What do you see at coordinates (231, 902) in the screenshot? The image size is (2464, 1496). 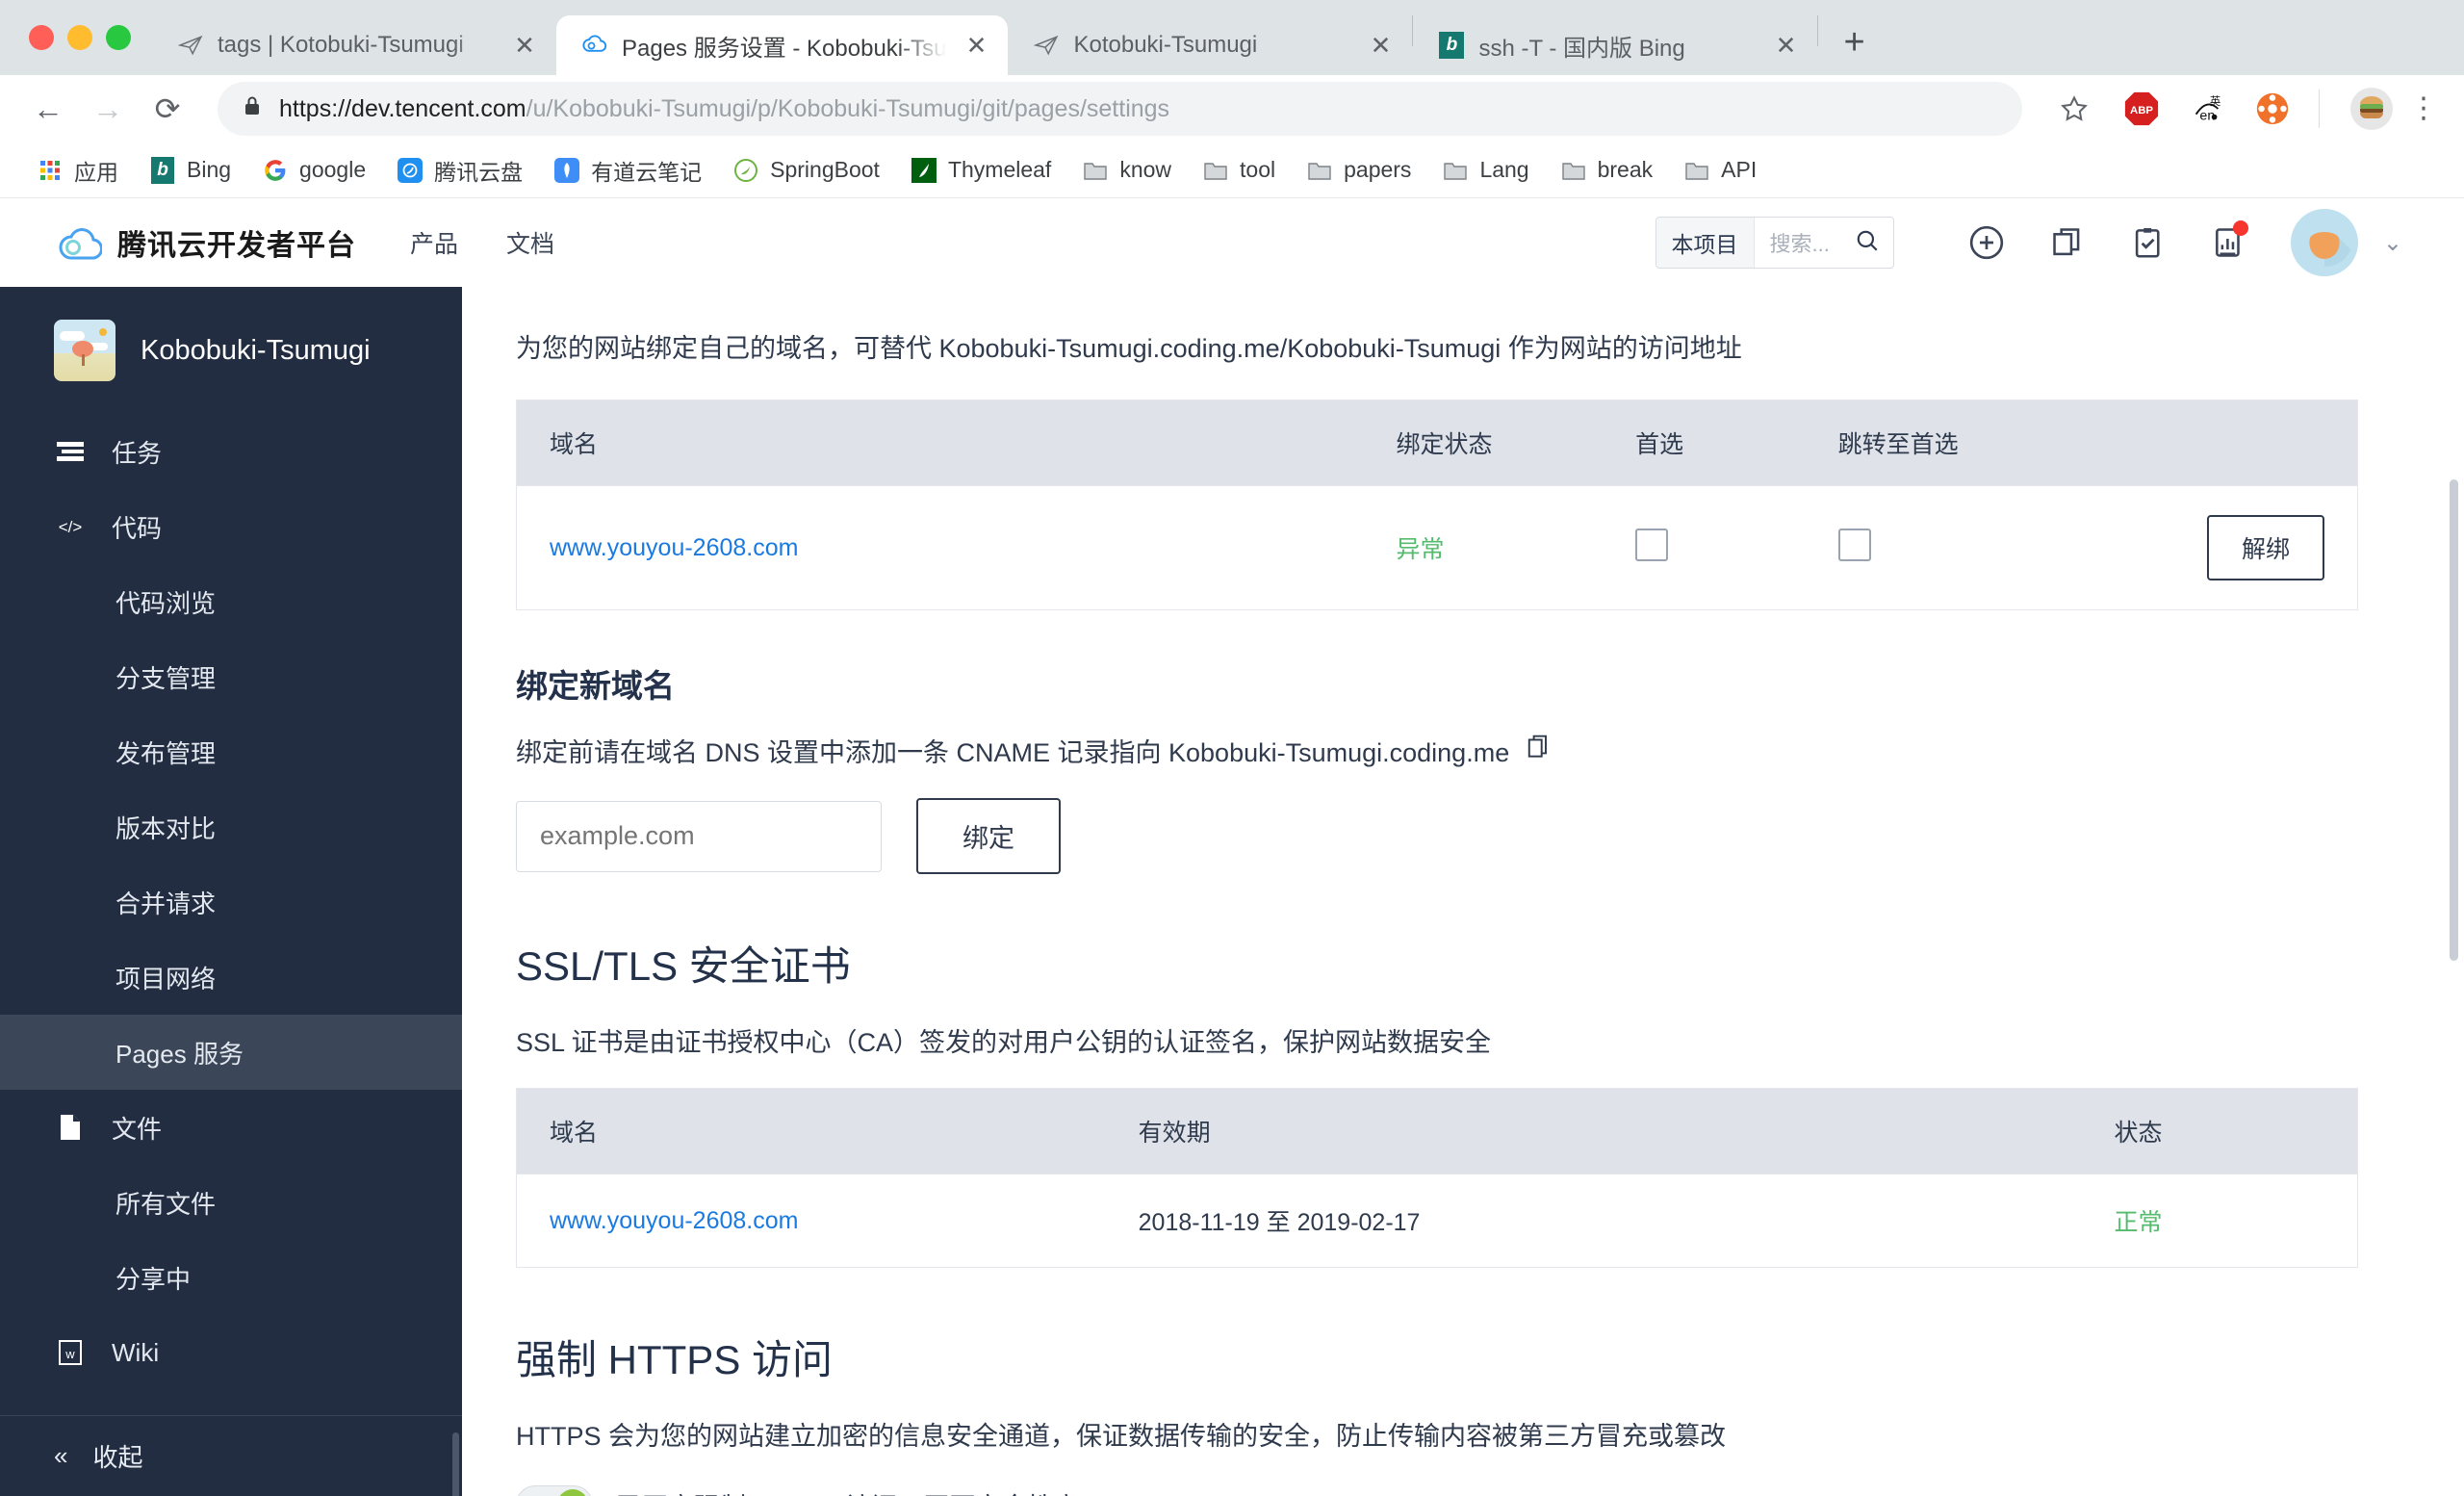 I see `sidebar-item-merge-request: 合并请求` at bounding box center [231, 902].